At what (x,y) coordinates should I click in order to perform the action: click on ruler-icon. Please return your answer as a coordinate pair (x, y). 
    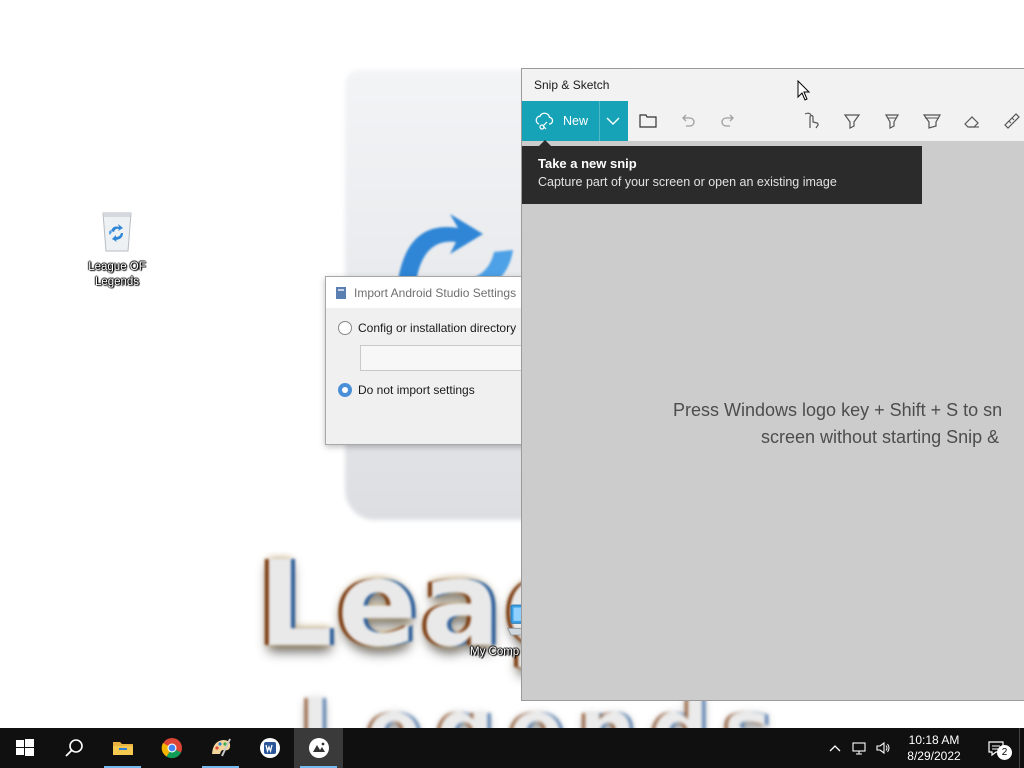
    Looking at the image, I should click on (1012, 121).